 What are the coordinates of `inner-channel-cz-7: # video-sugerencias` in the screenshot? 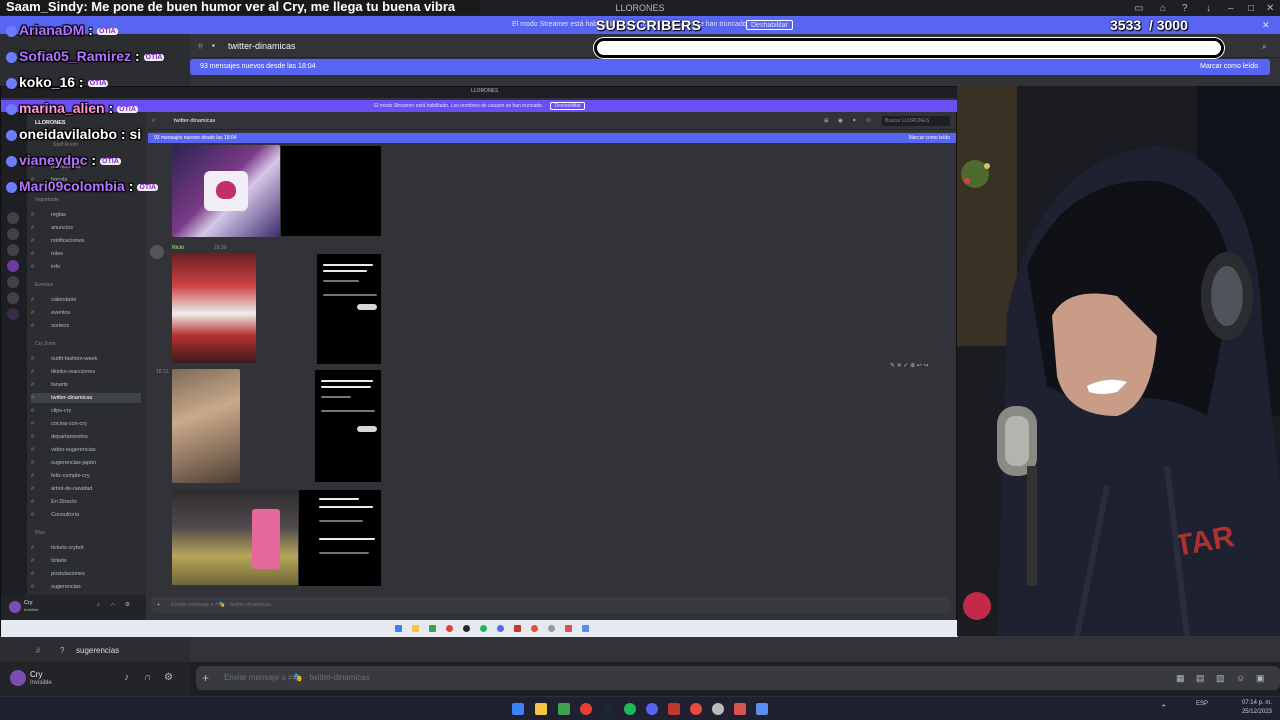 It's located at (86, 450).